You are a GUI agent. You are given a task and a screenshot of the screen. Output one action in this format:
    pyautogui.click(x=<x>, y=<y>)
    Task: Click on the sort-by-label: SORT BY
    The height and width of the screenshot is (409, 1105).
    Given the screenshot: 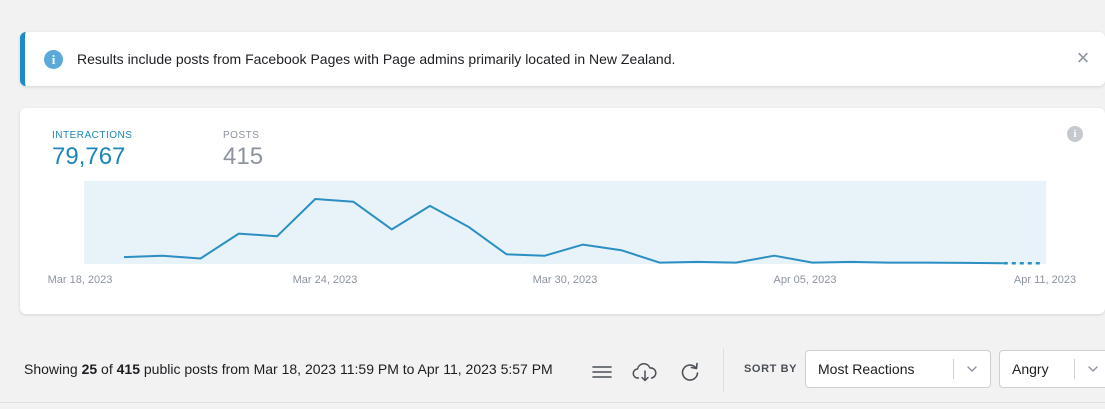 What is the action you would take?
    pyautogui.click(x=771, y=369)
    